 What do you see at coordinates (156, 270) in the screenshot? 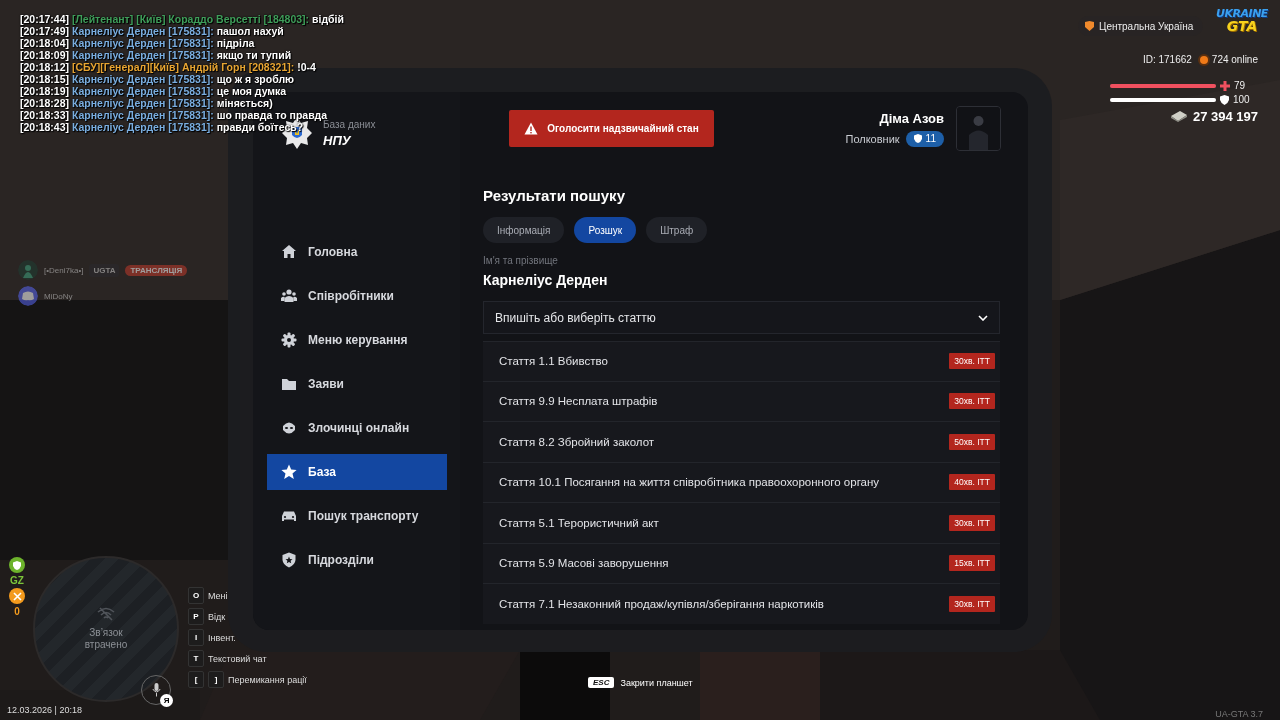
I see `live-badge: ТРАНСЛЯЦІЯ` at bounding box center [156, 270].